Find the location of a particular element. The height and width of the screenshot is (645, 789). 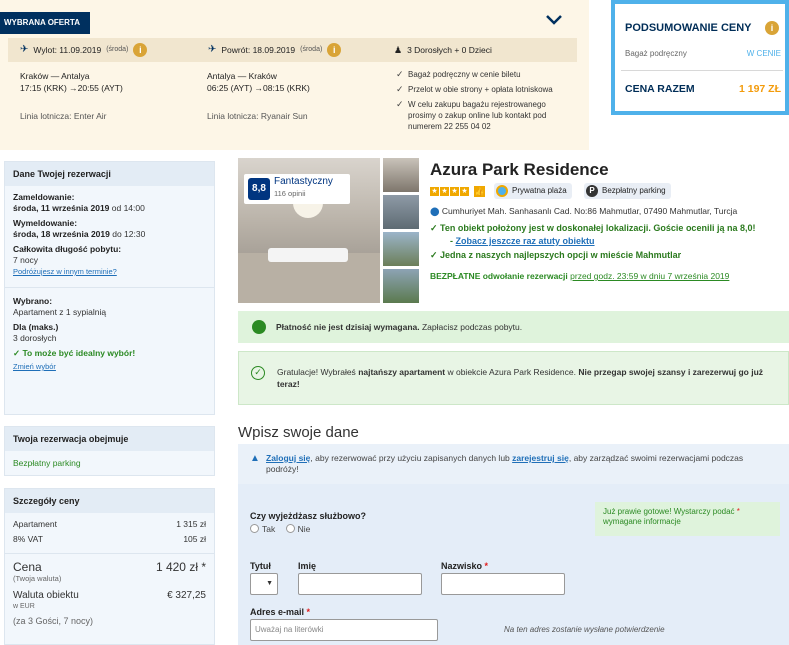

check-item: Bagaż podręczny w cenie biletu is located at coordinates (483, 74).